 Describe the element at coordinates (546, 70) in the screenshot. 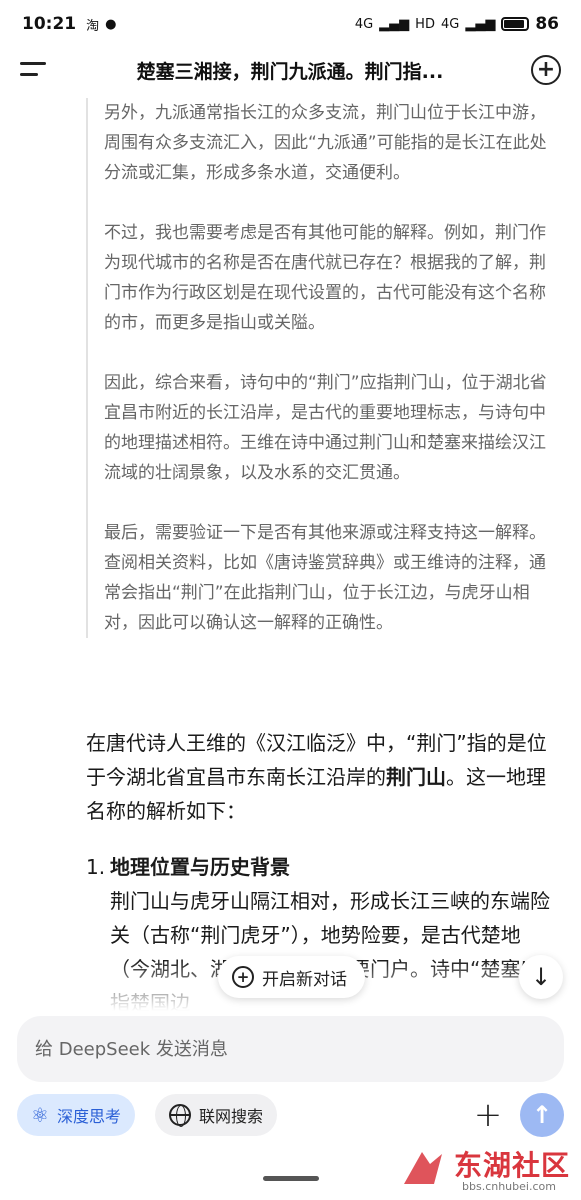

I see `new-chat-icon: +` at that location.